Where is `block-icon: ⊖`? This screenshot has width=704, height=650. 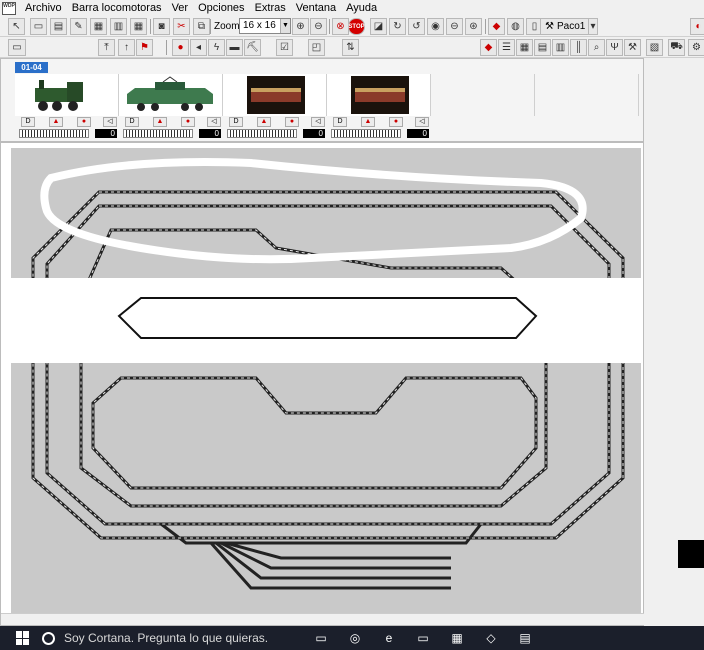 block-icon: ⊖ is located at coordinates (454, 26).